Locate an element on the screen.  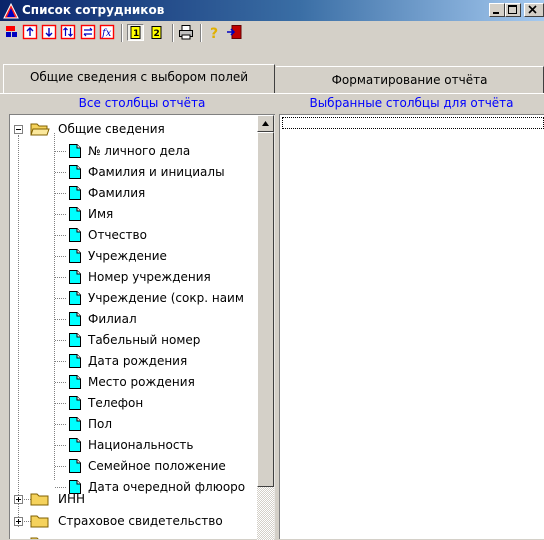
move-down-button is located at coordinates (49, 32).